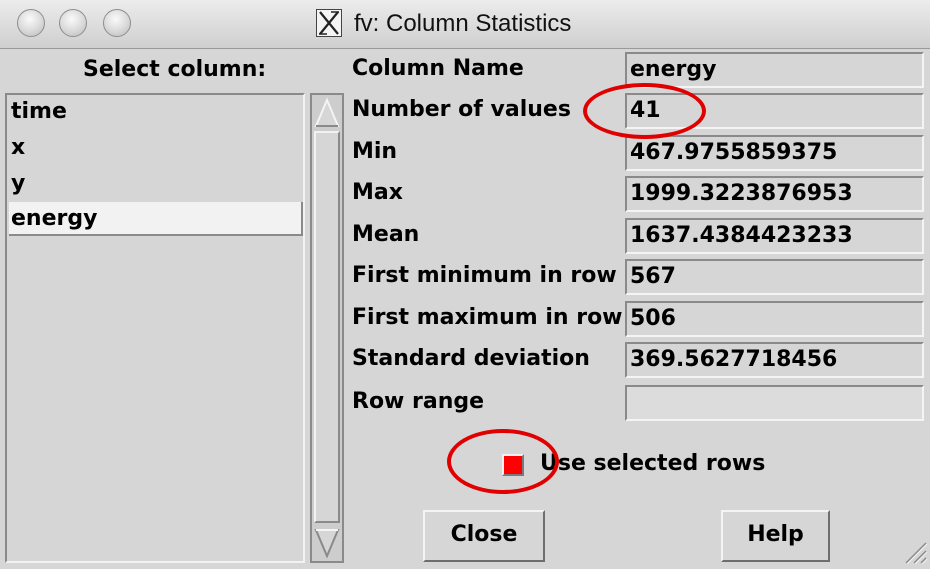 The width and height of the screenshot is (930, 569). Describe the element at coordinates (775, 536) in the screenshot. I see `help-button: Help` at that location.